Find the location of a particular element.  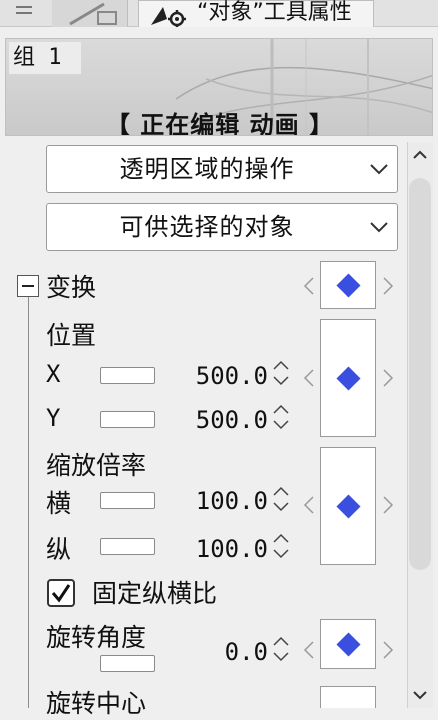

keep-aspect-ratio-label: 固定纵横比 is located at coordinates (155, 593).